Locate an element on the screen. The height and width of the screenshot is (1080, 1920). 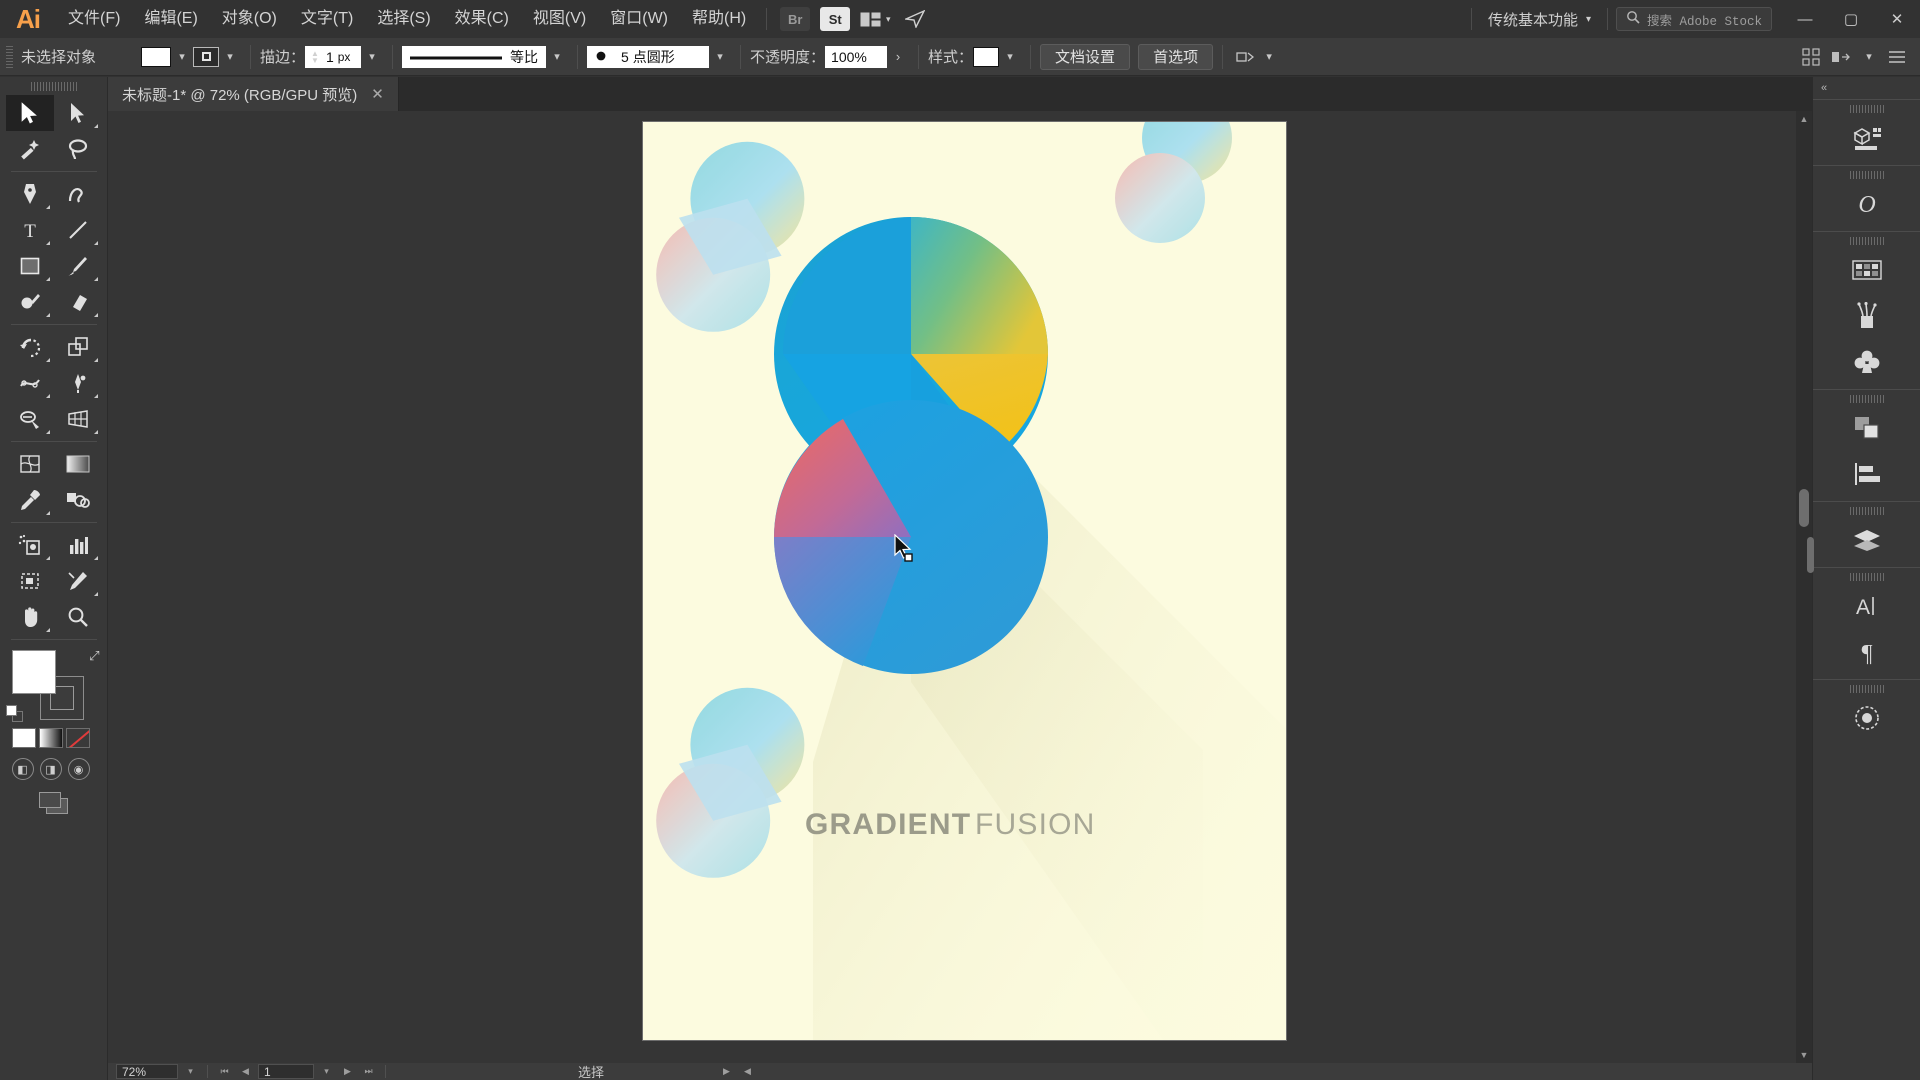
scroll-up-icon: ▲ is located at coordinates (1804, 119).